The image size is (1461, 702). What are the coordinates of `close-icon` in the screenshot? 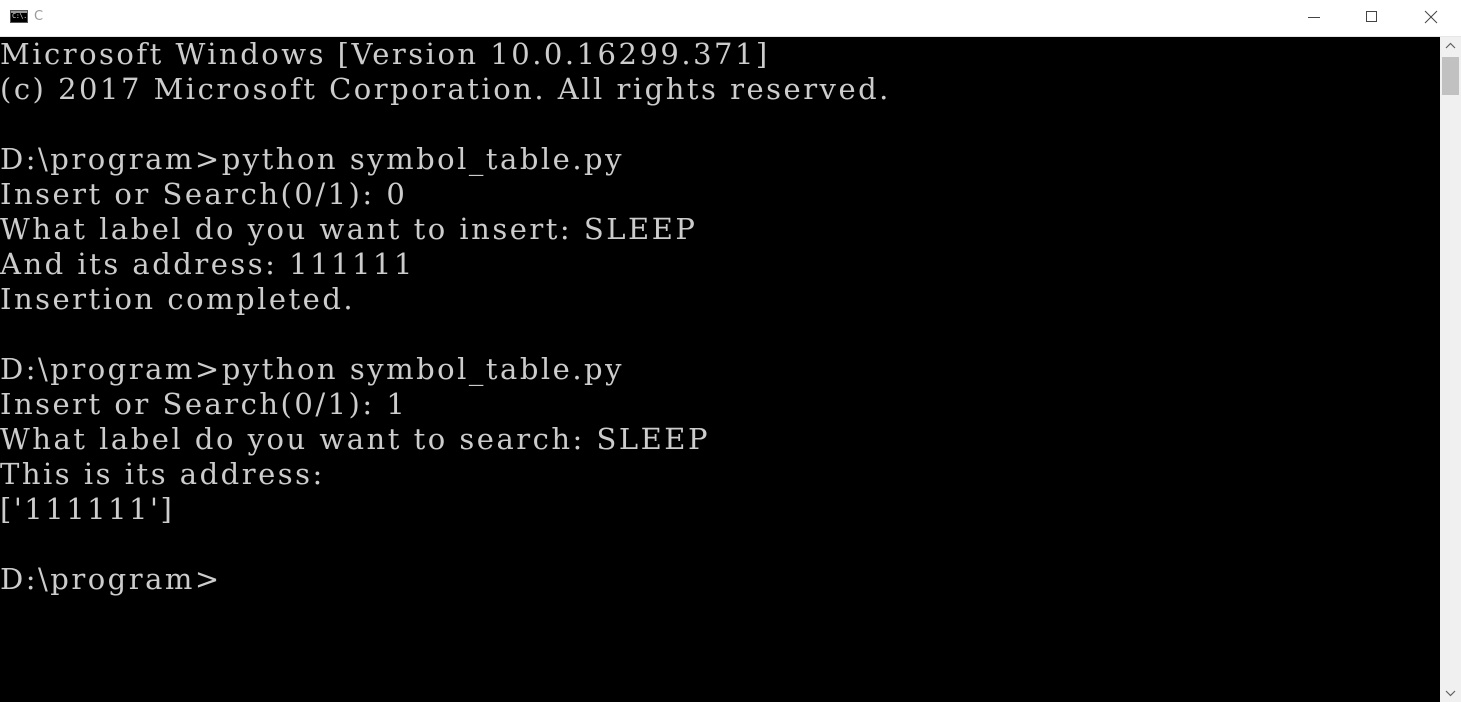 It's located at (1431, 17).